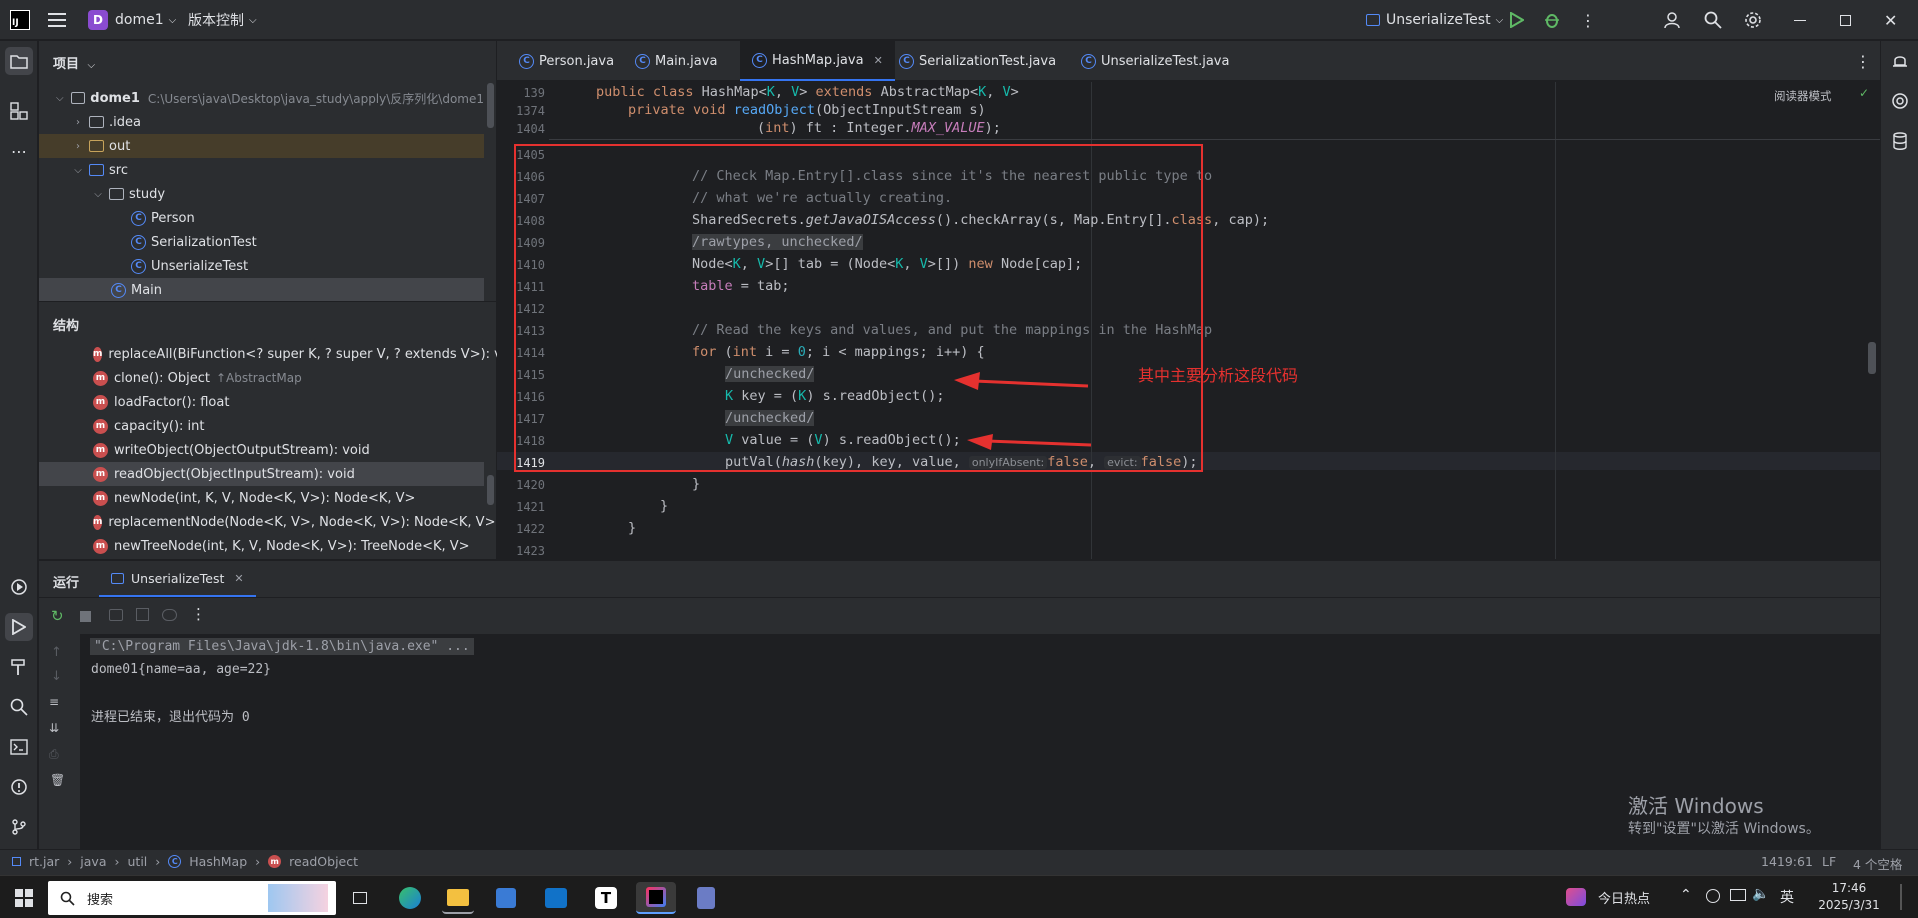 The height and width of the screenshot is (918, 1918). What do you see at coordinates (1624, 897) in the screenshot?
I see `news-widget-label: 今日热点` at bounding box center [1624, 897].